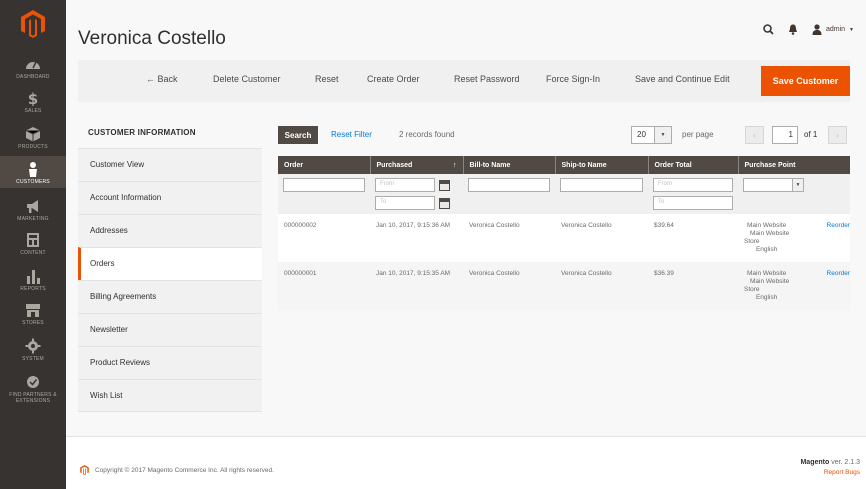 The height and width of the screenshot is (489, 866). Describe the element at coordinates (573, 79) in the screenshot. I see `force-signin-button: Force Sign-In` at that location.